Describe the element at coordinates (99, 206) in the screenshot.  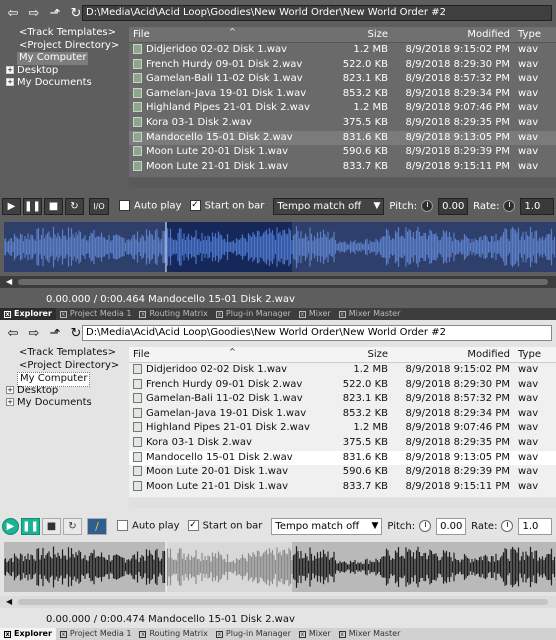
I see `io-button: I/O` at that location.